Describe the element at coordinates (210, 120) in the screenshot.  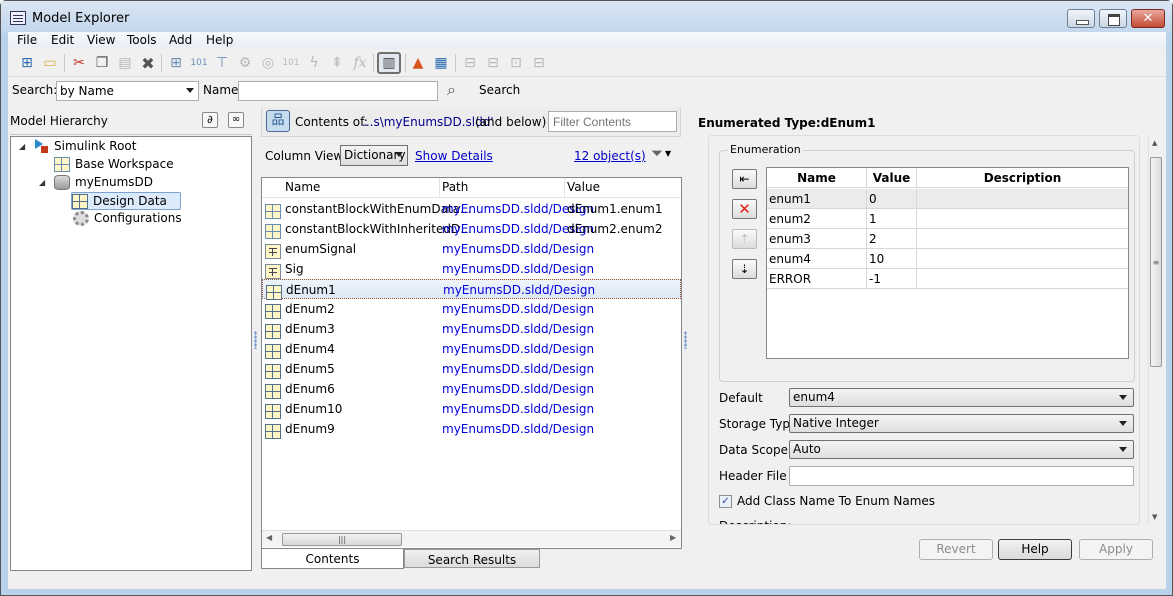
I see `link-icon: ∂` at that location.